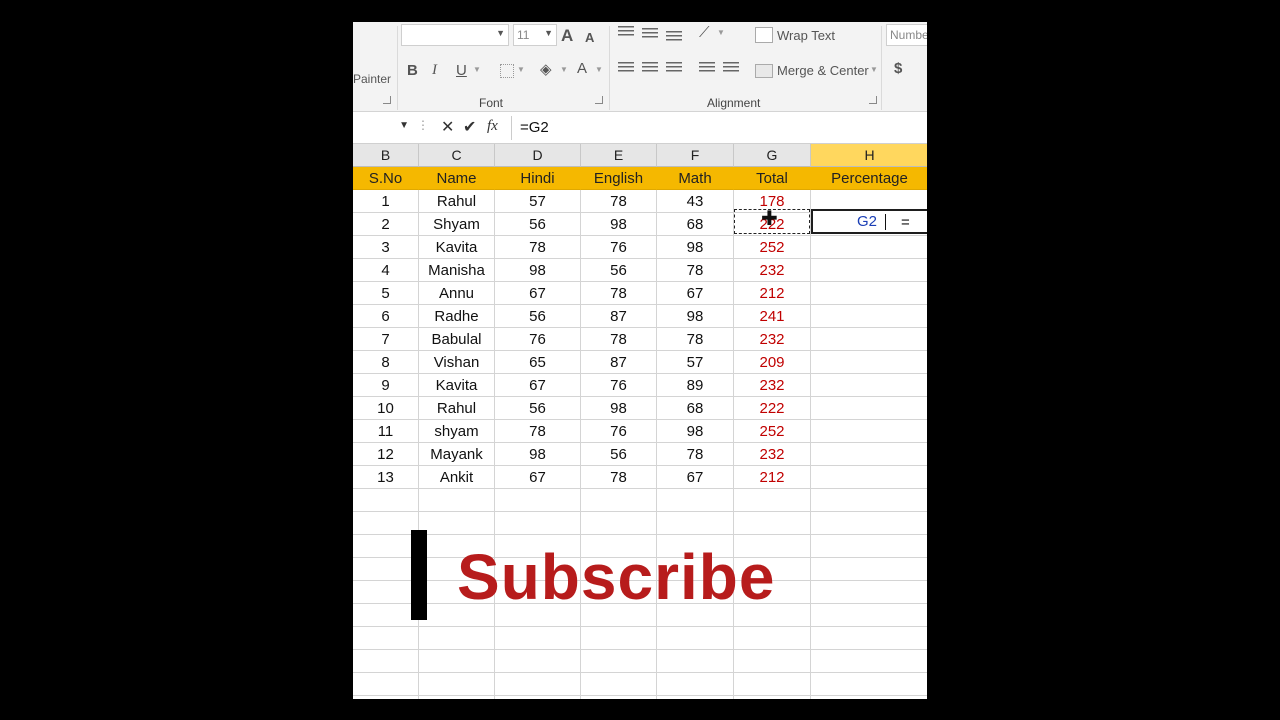 The image size is (1280, 720). Describe the element at coordinates (386, 178) in the screenshot. I see `header-cell: S.No` at that location.